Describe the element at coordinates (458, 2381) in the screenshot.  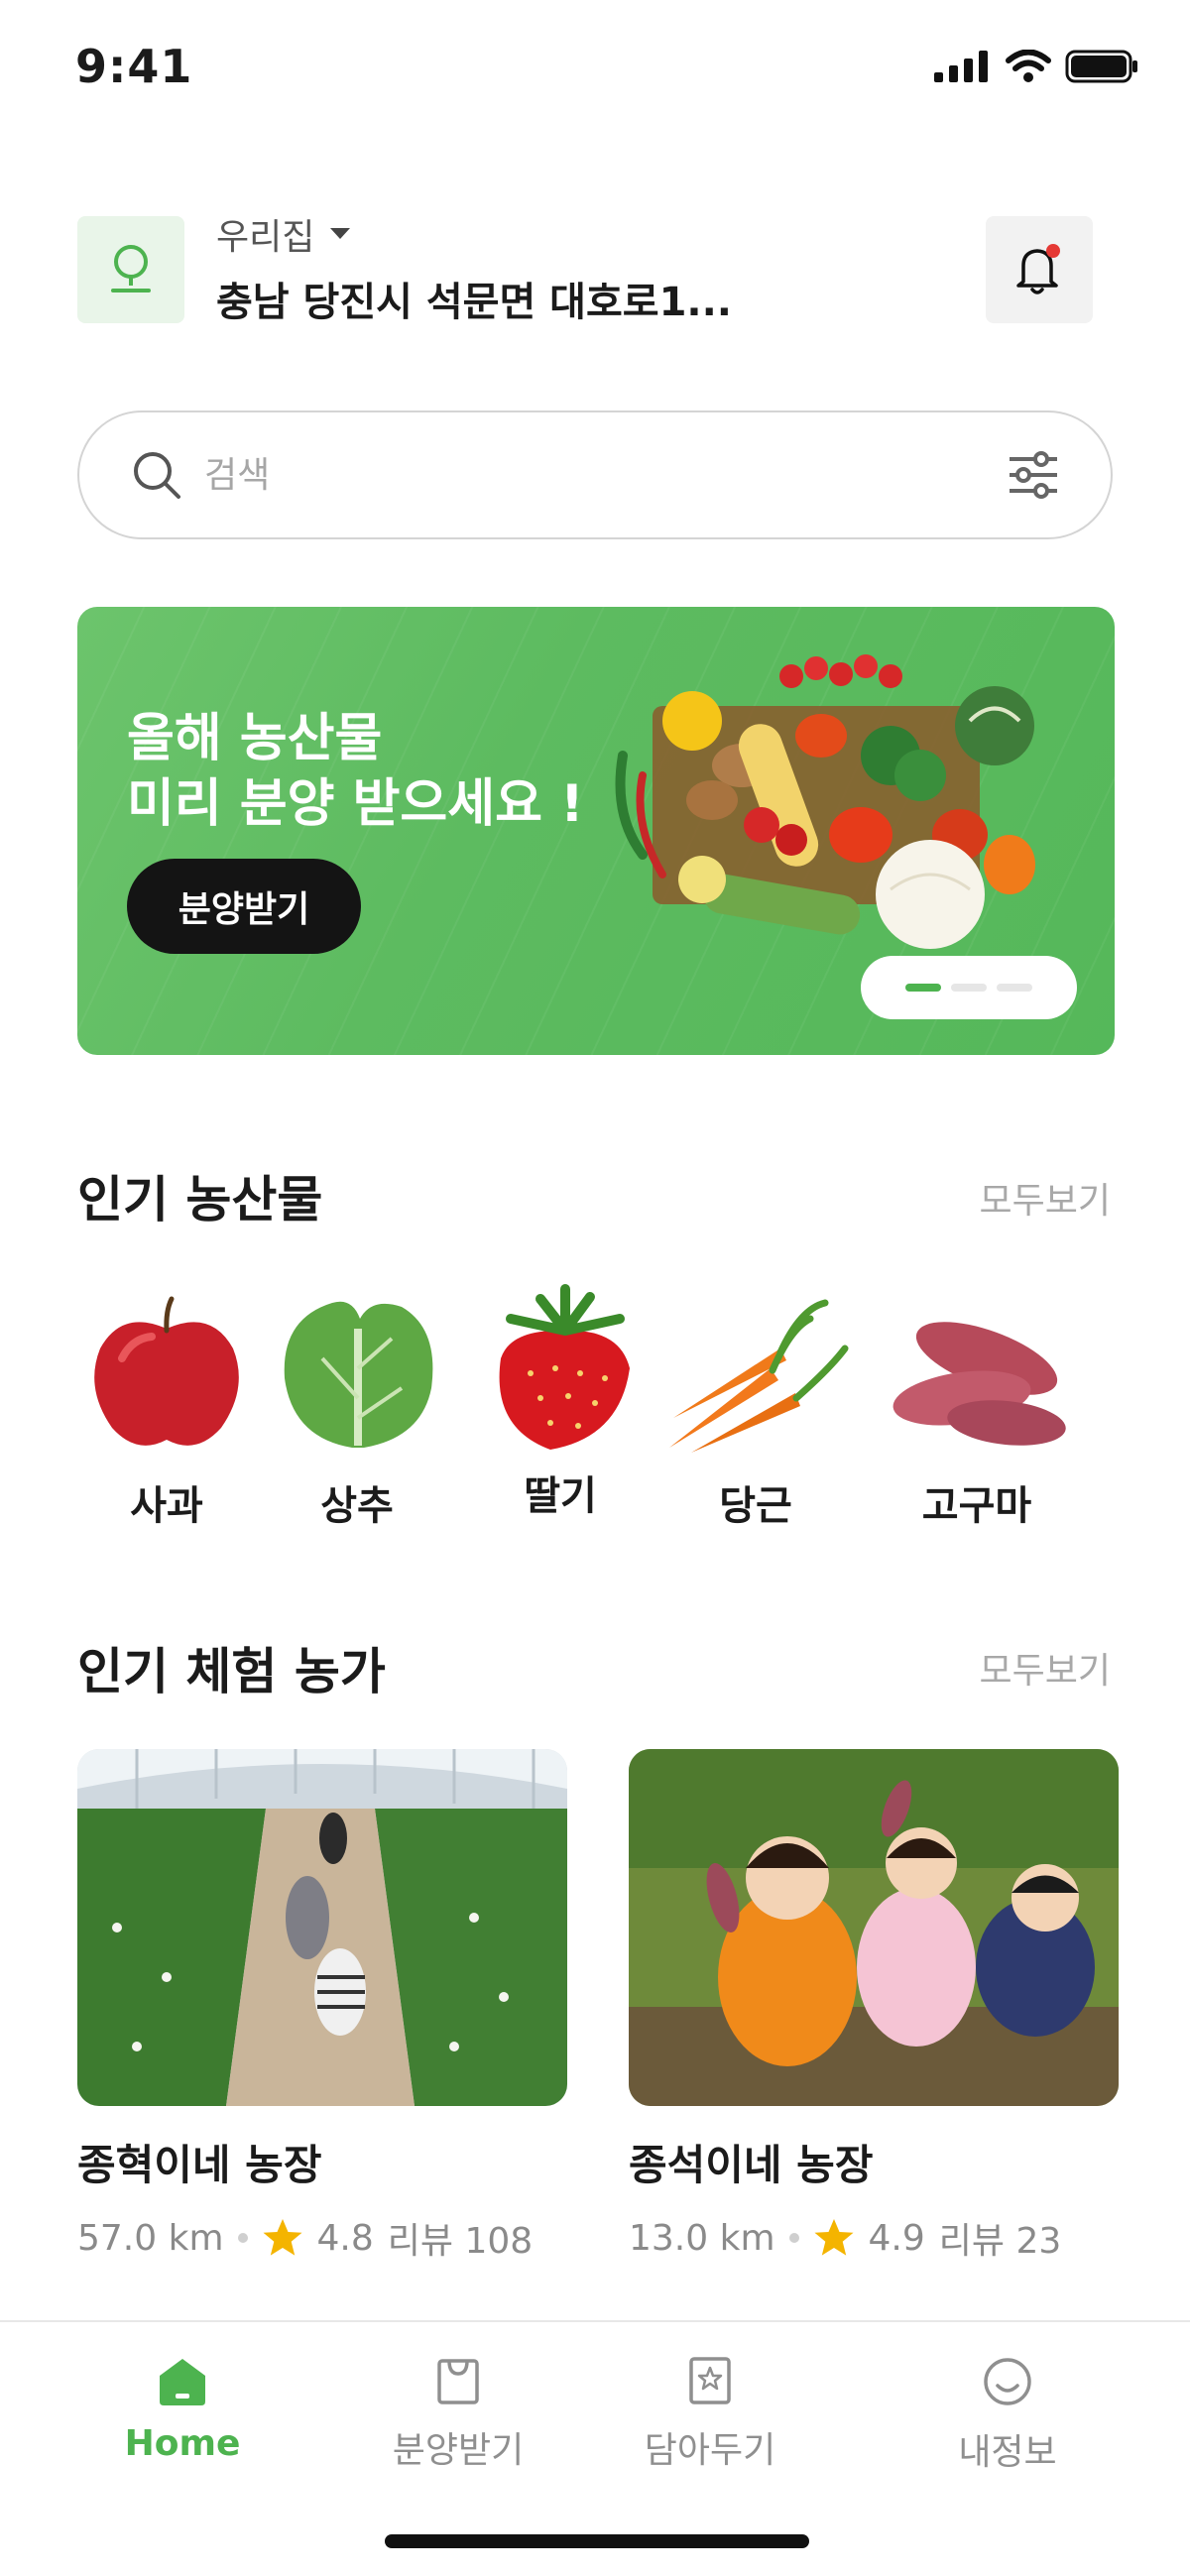
I see `bag-icon` at that location.